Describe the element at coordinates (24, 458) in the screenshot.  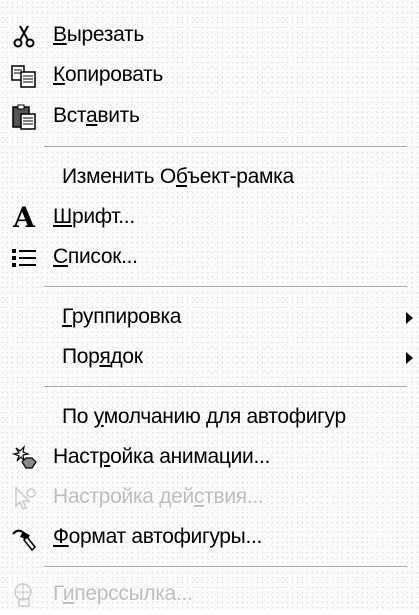
I see `animation-icon` at that location.